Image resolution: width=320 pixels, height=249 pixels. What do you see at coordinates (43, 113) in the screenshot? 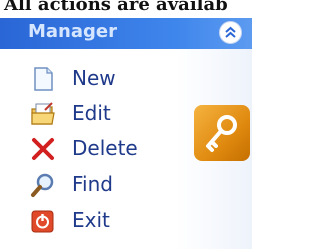
I see `edit-folder-icon` at bounding box center [43, 113].